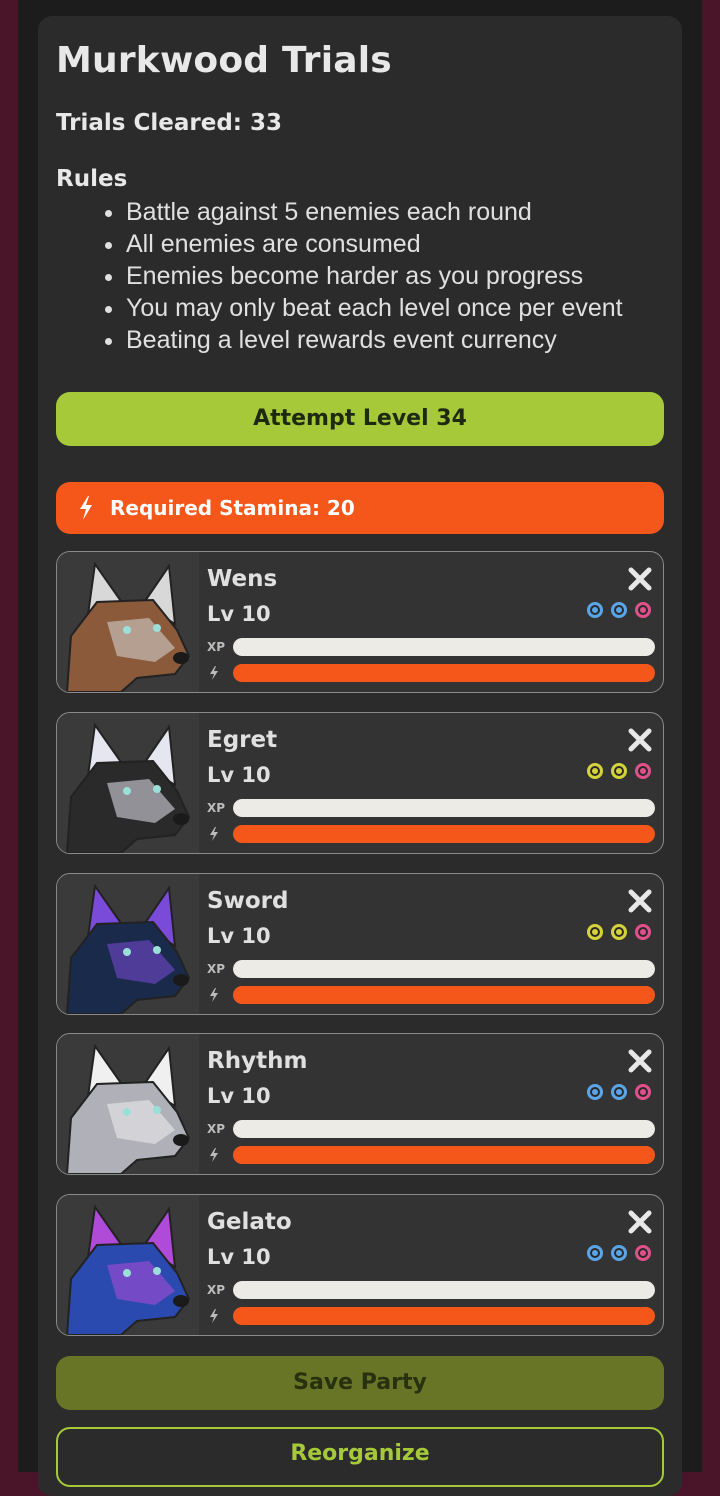 This screenshot has width=720, height=1496. I want to click on trials-cleared-count: Trials Cleared: 33, so click(169, 123).